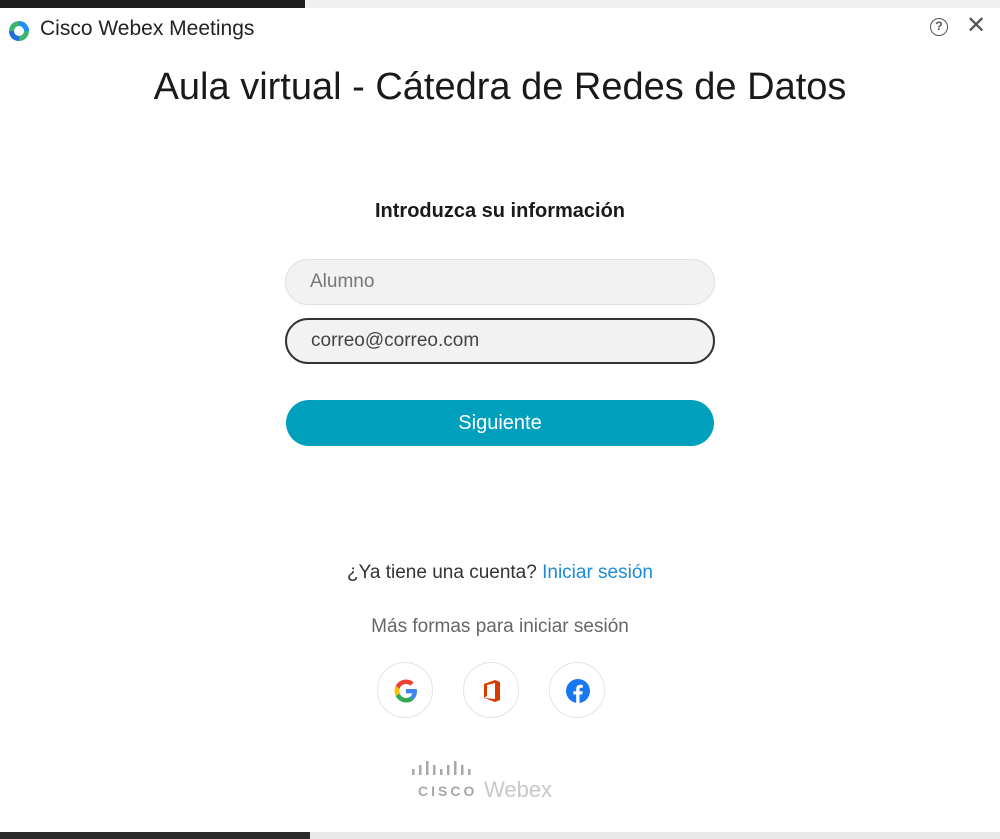 This screenshot has width=1000, height=839. I want to click on more-signin-options-label: Más formas para iniciar sesión, so click(500, 626).